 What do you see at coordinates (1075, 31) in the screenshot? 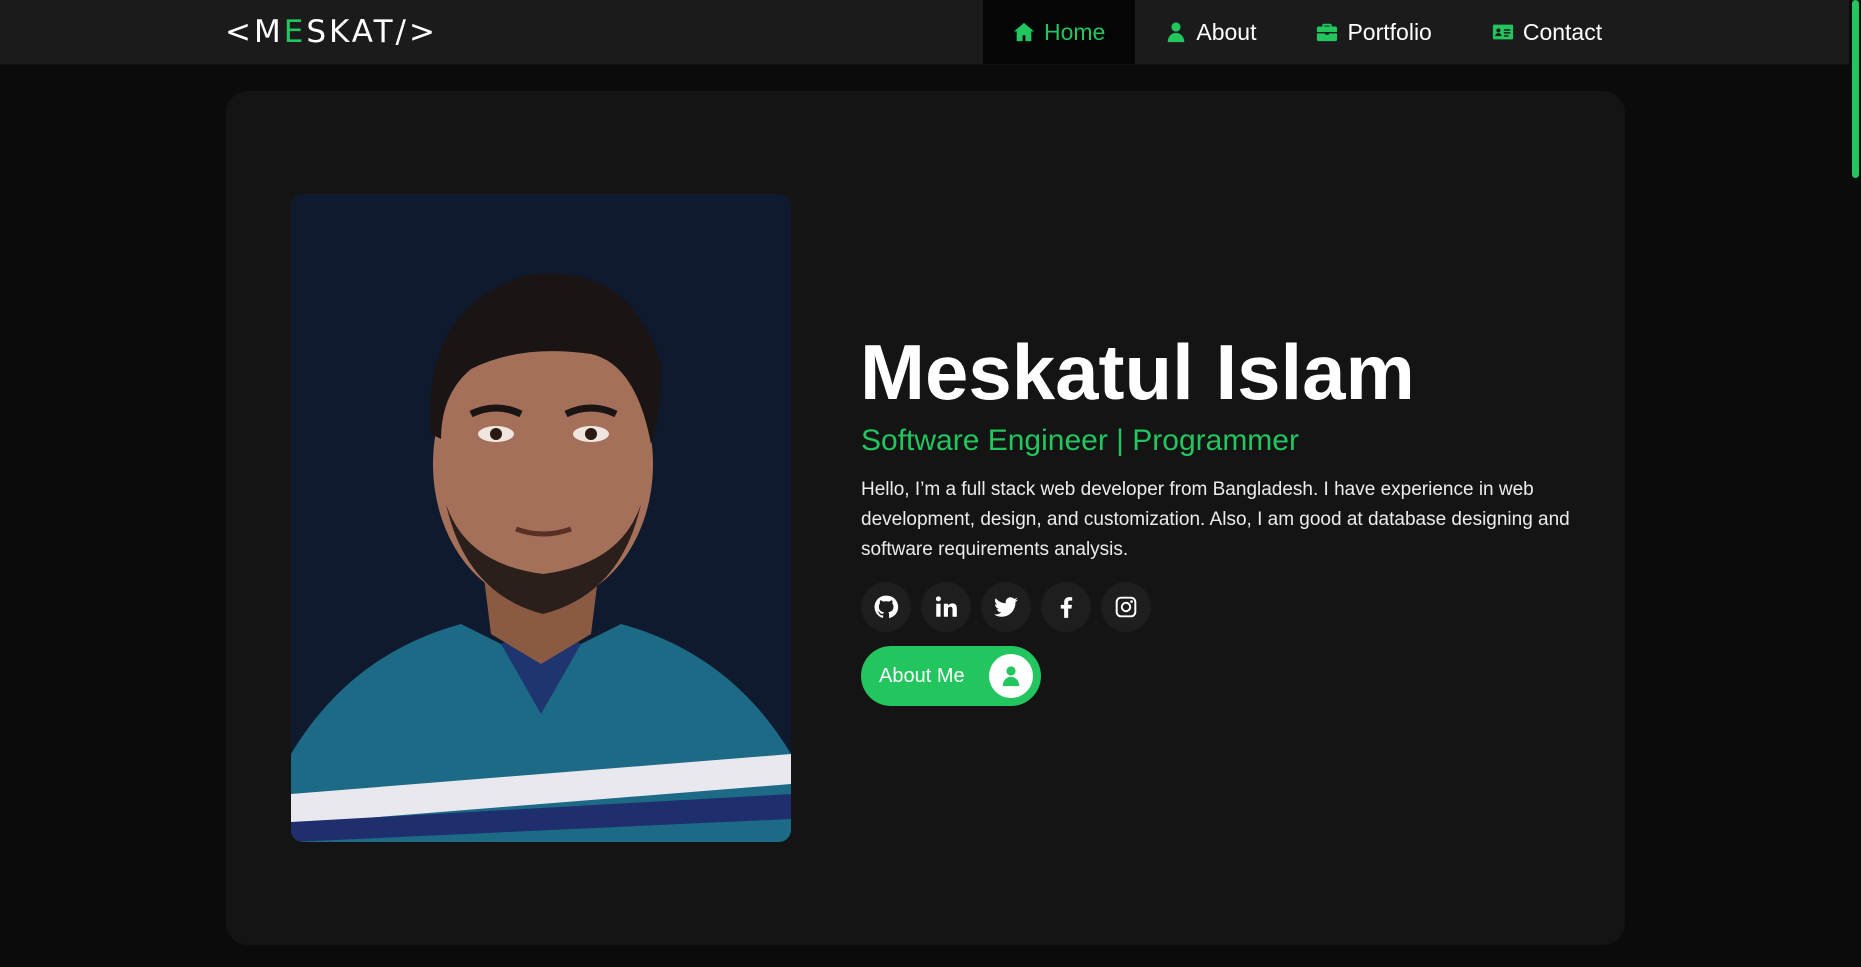
I see `nav-label: Home` at bounding box center [1075, 31].